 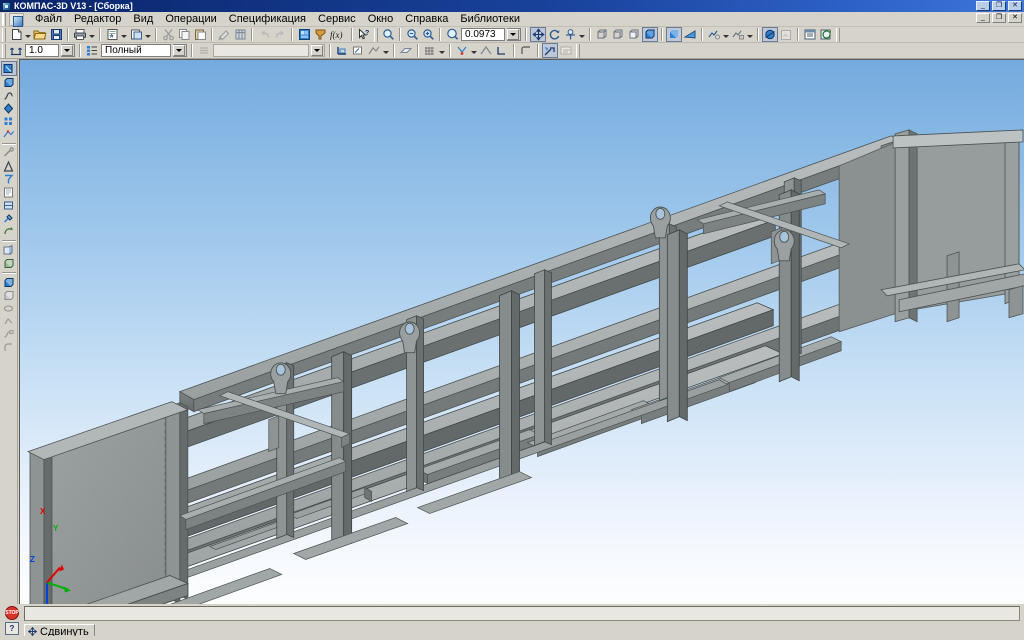 I want to click on print-preview-dropdown, so click(x=124, y=34).